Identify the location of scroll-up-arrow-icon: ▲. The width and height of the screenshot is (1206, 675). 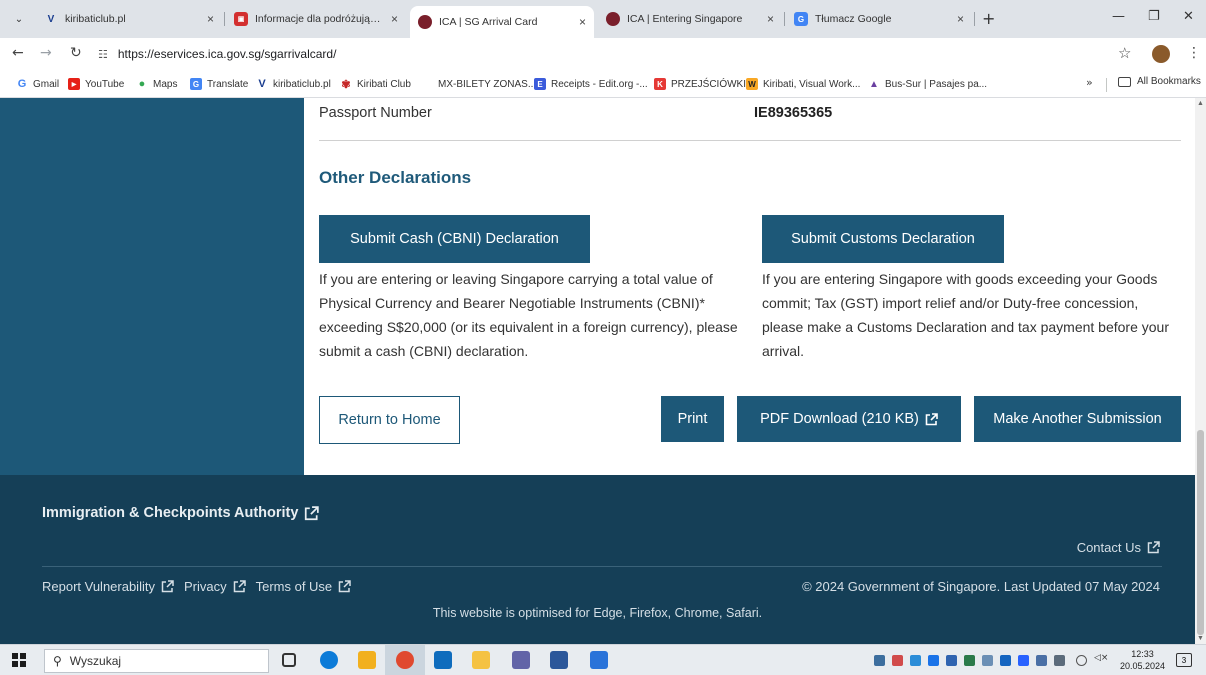
(1200, 103).